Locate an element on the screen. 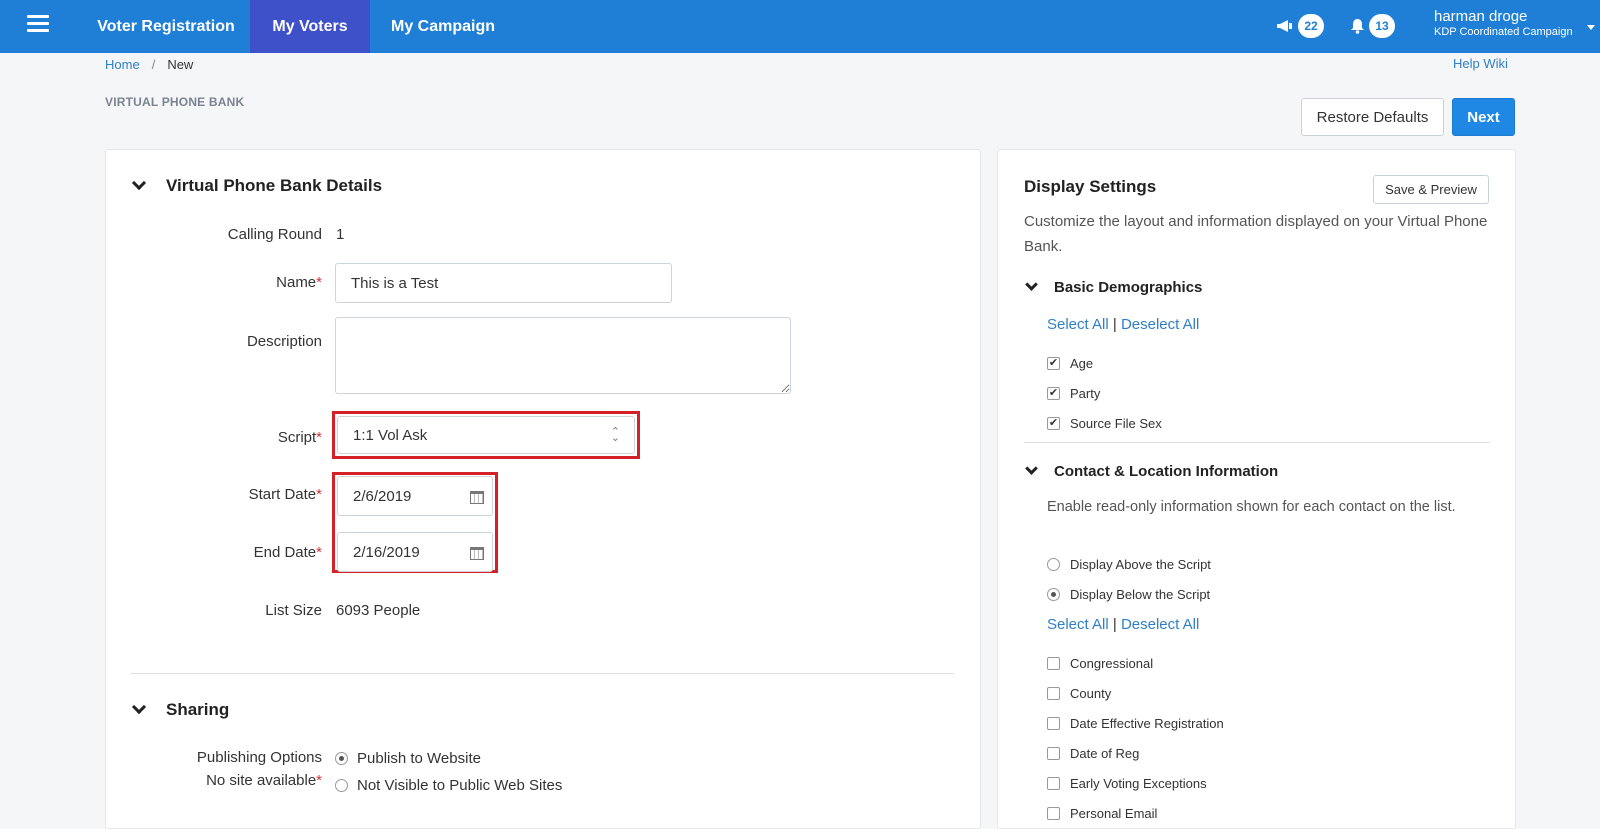 The height and width of the screenshot is (829, 1600). sharing-section-header: Sharing is located at coordinates (180, 709).